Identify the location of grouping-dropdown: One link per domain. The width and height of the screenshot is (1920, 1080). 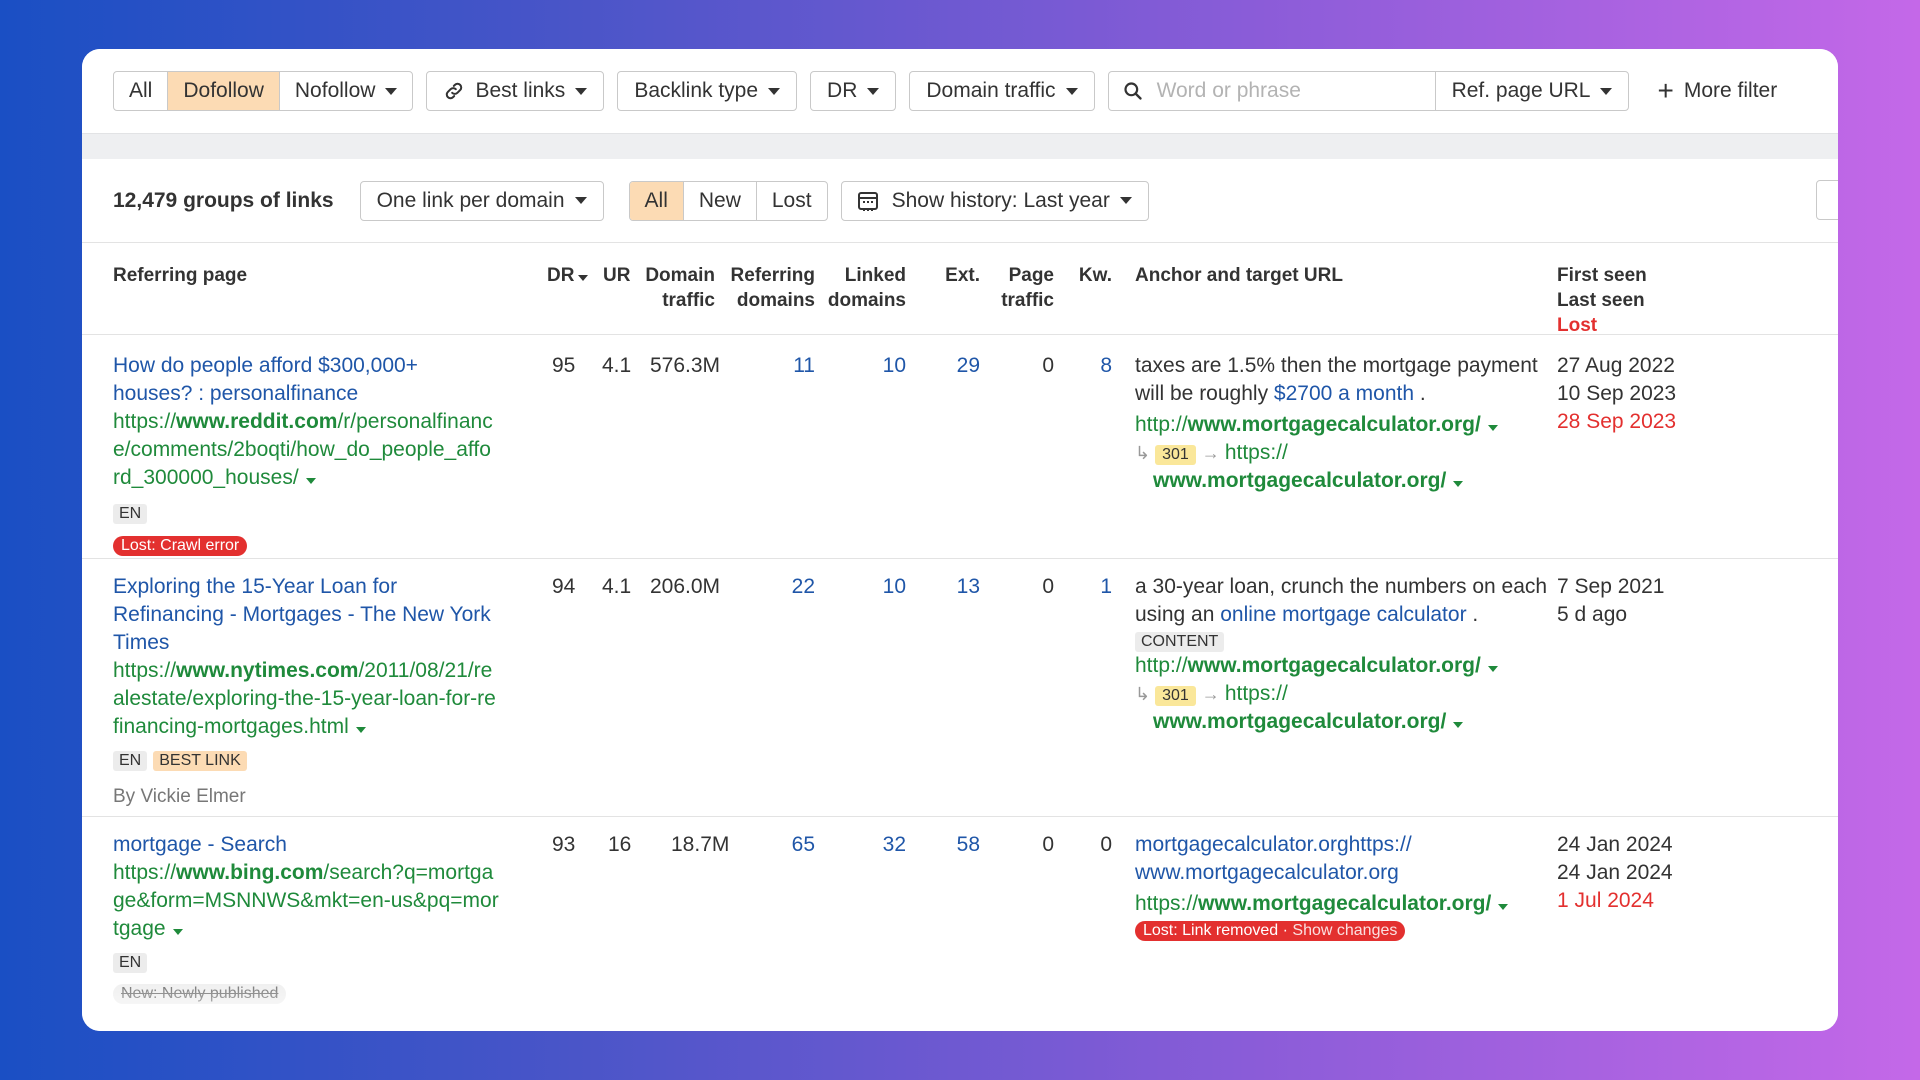
(481, 200).